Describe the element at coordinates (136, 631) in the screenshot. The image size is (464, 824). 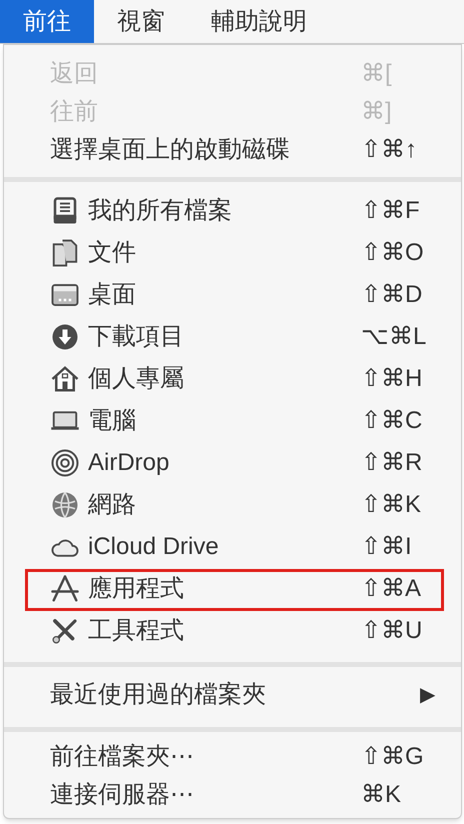
I see `menu-item-label: 工具程式` at that location.